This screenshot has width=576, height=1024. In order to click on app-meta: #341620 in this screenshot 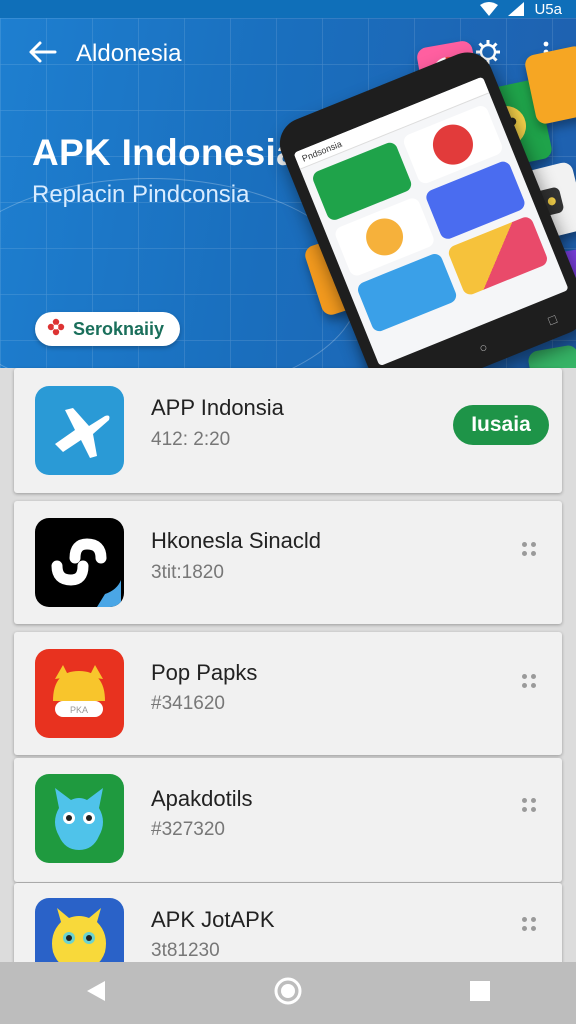, I will do `click(188, 703)`.